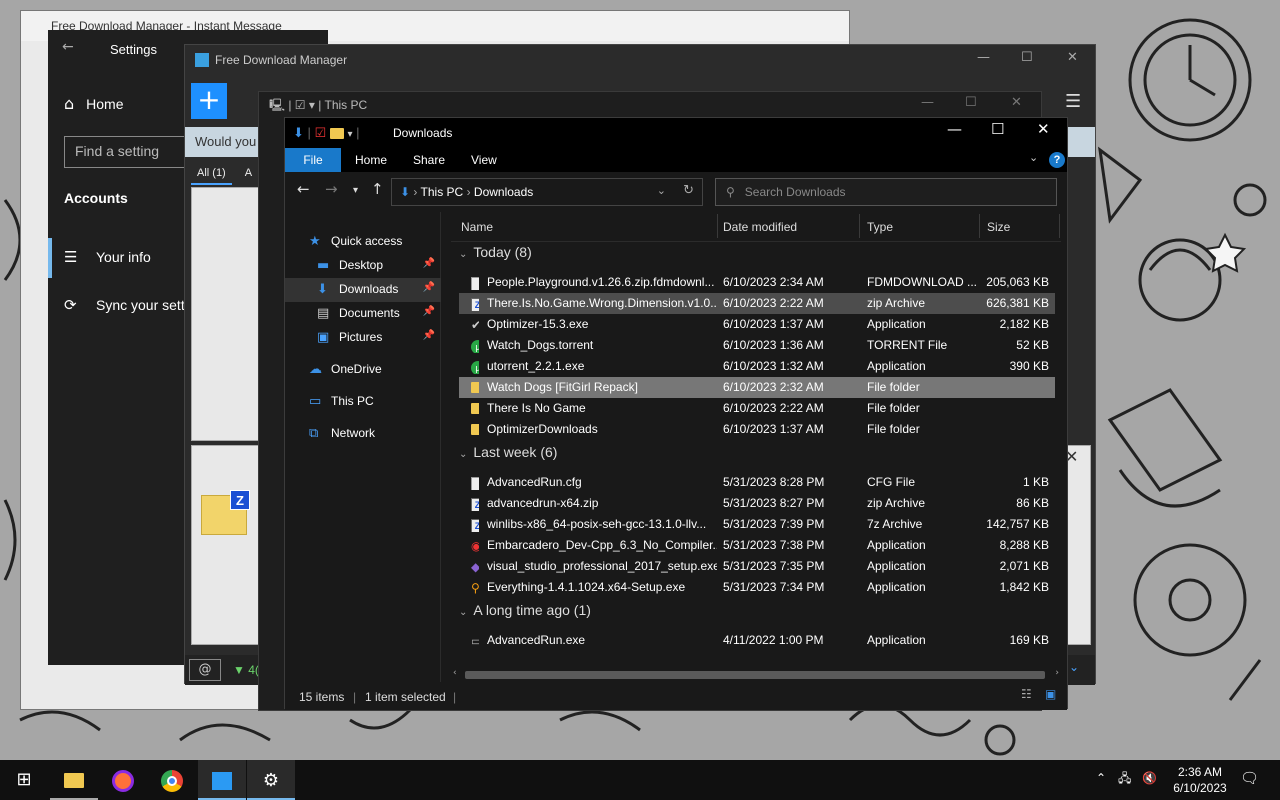  What do you see at coordinates (1124, 778) in the screenshot?
I see `network-status-icon: 🖧` at bounding box center [1124, 778].